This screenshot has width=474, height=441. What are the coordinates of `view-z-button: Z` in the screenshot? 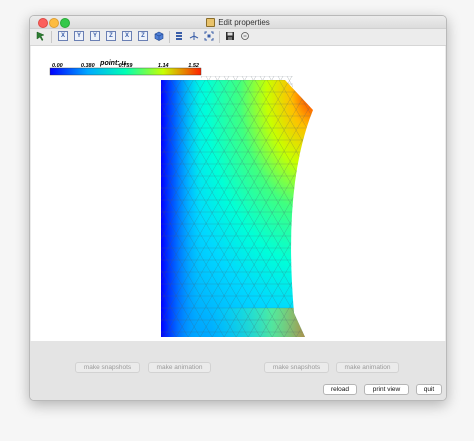 It's located at (111, 36).